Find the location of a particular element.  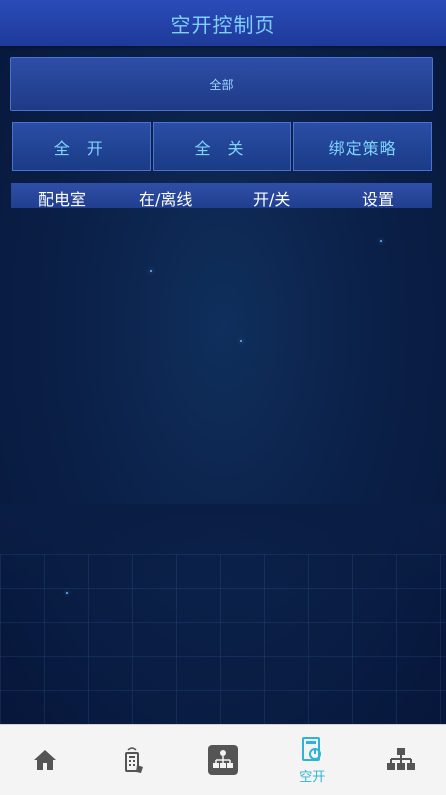

page-header: 空开控制页 is located at coordinates (223, 23).